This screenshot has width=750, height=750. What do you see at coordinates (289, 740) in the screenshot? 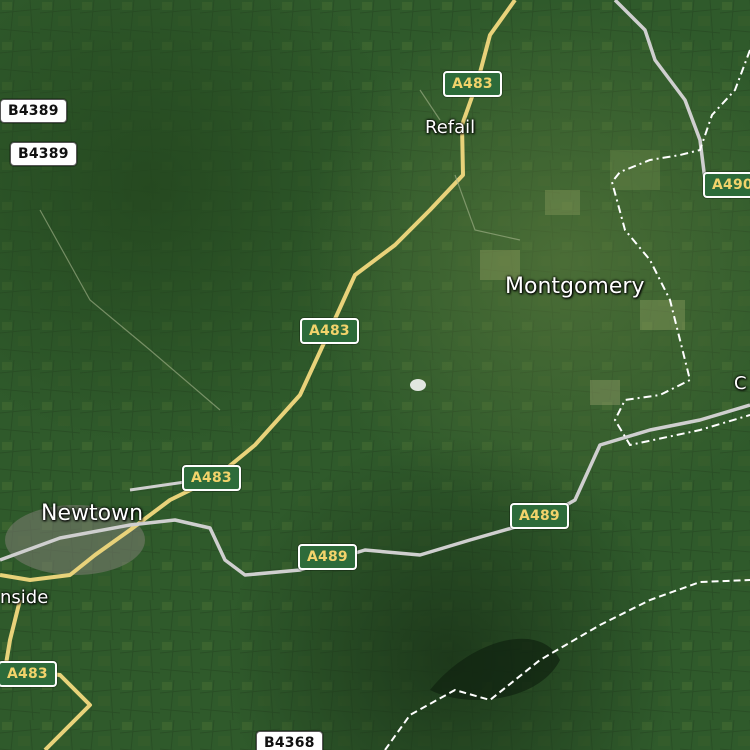
I see `b4368-shield: B4368` at bounding box center [289, 740].